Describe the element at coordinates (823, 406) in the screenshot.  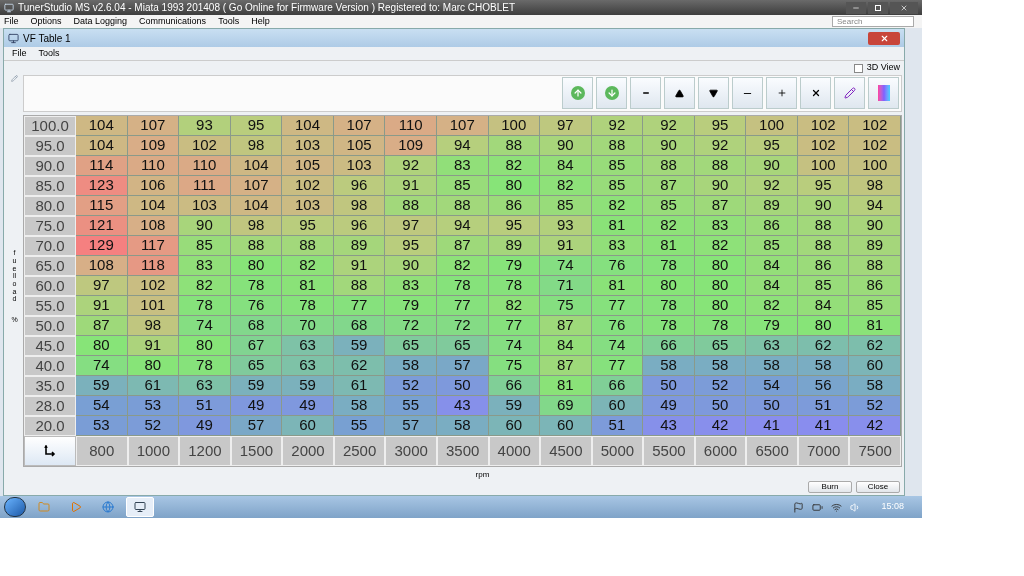
I see `table-cell: 51` at that location.